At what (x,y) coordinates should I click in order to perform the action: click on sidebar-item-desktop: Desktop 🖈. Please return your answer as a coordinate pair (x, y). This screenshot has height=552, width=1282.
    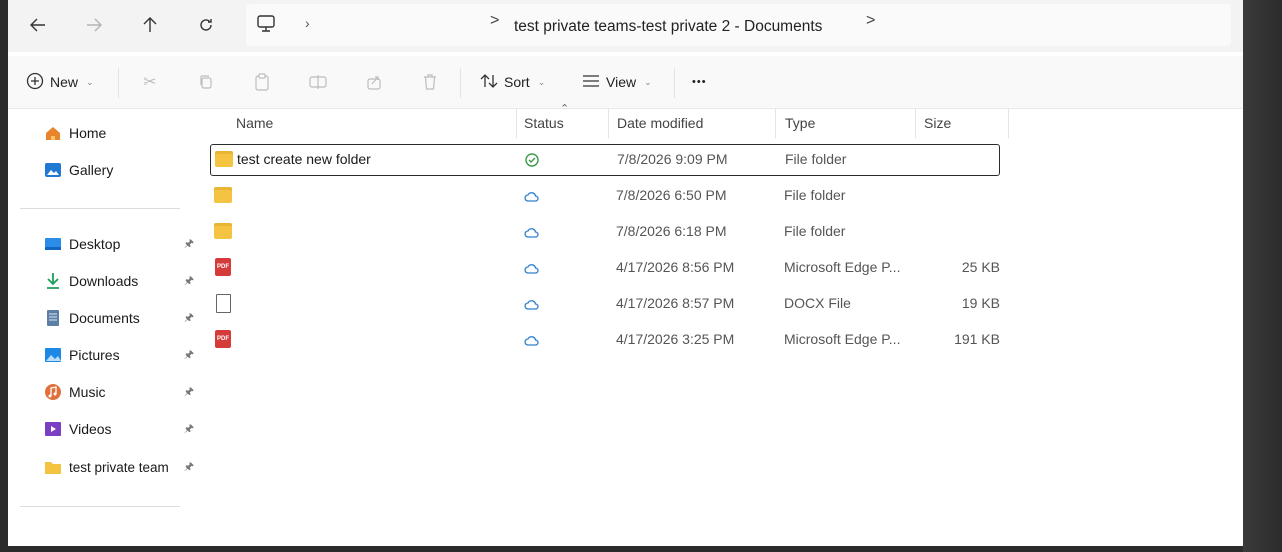
    Looking at the image, I should click on (119, 244).